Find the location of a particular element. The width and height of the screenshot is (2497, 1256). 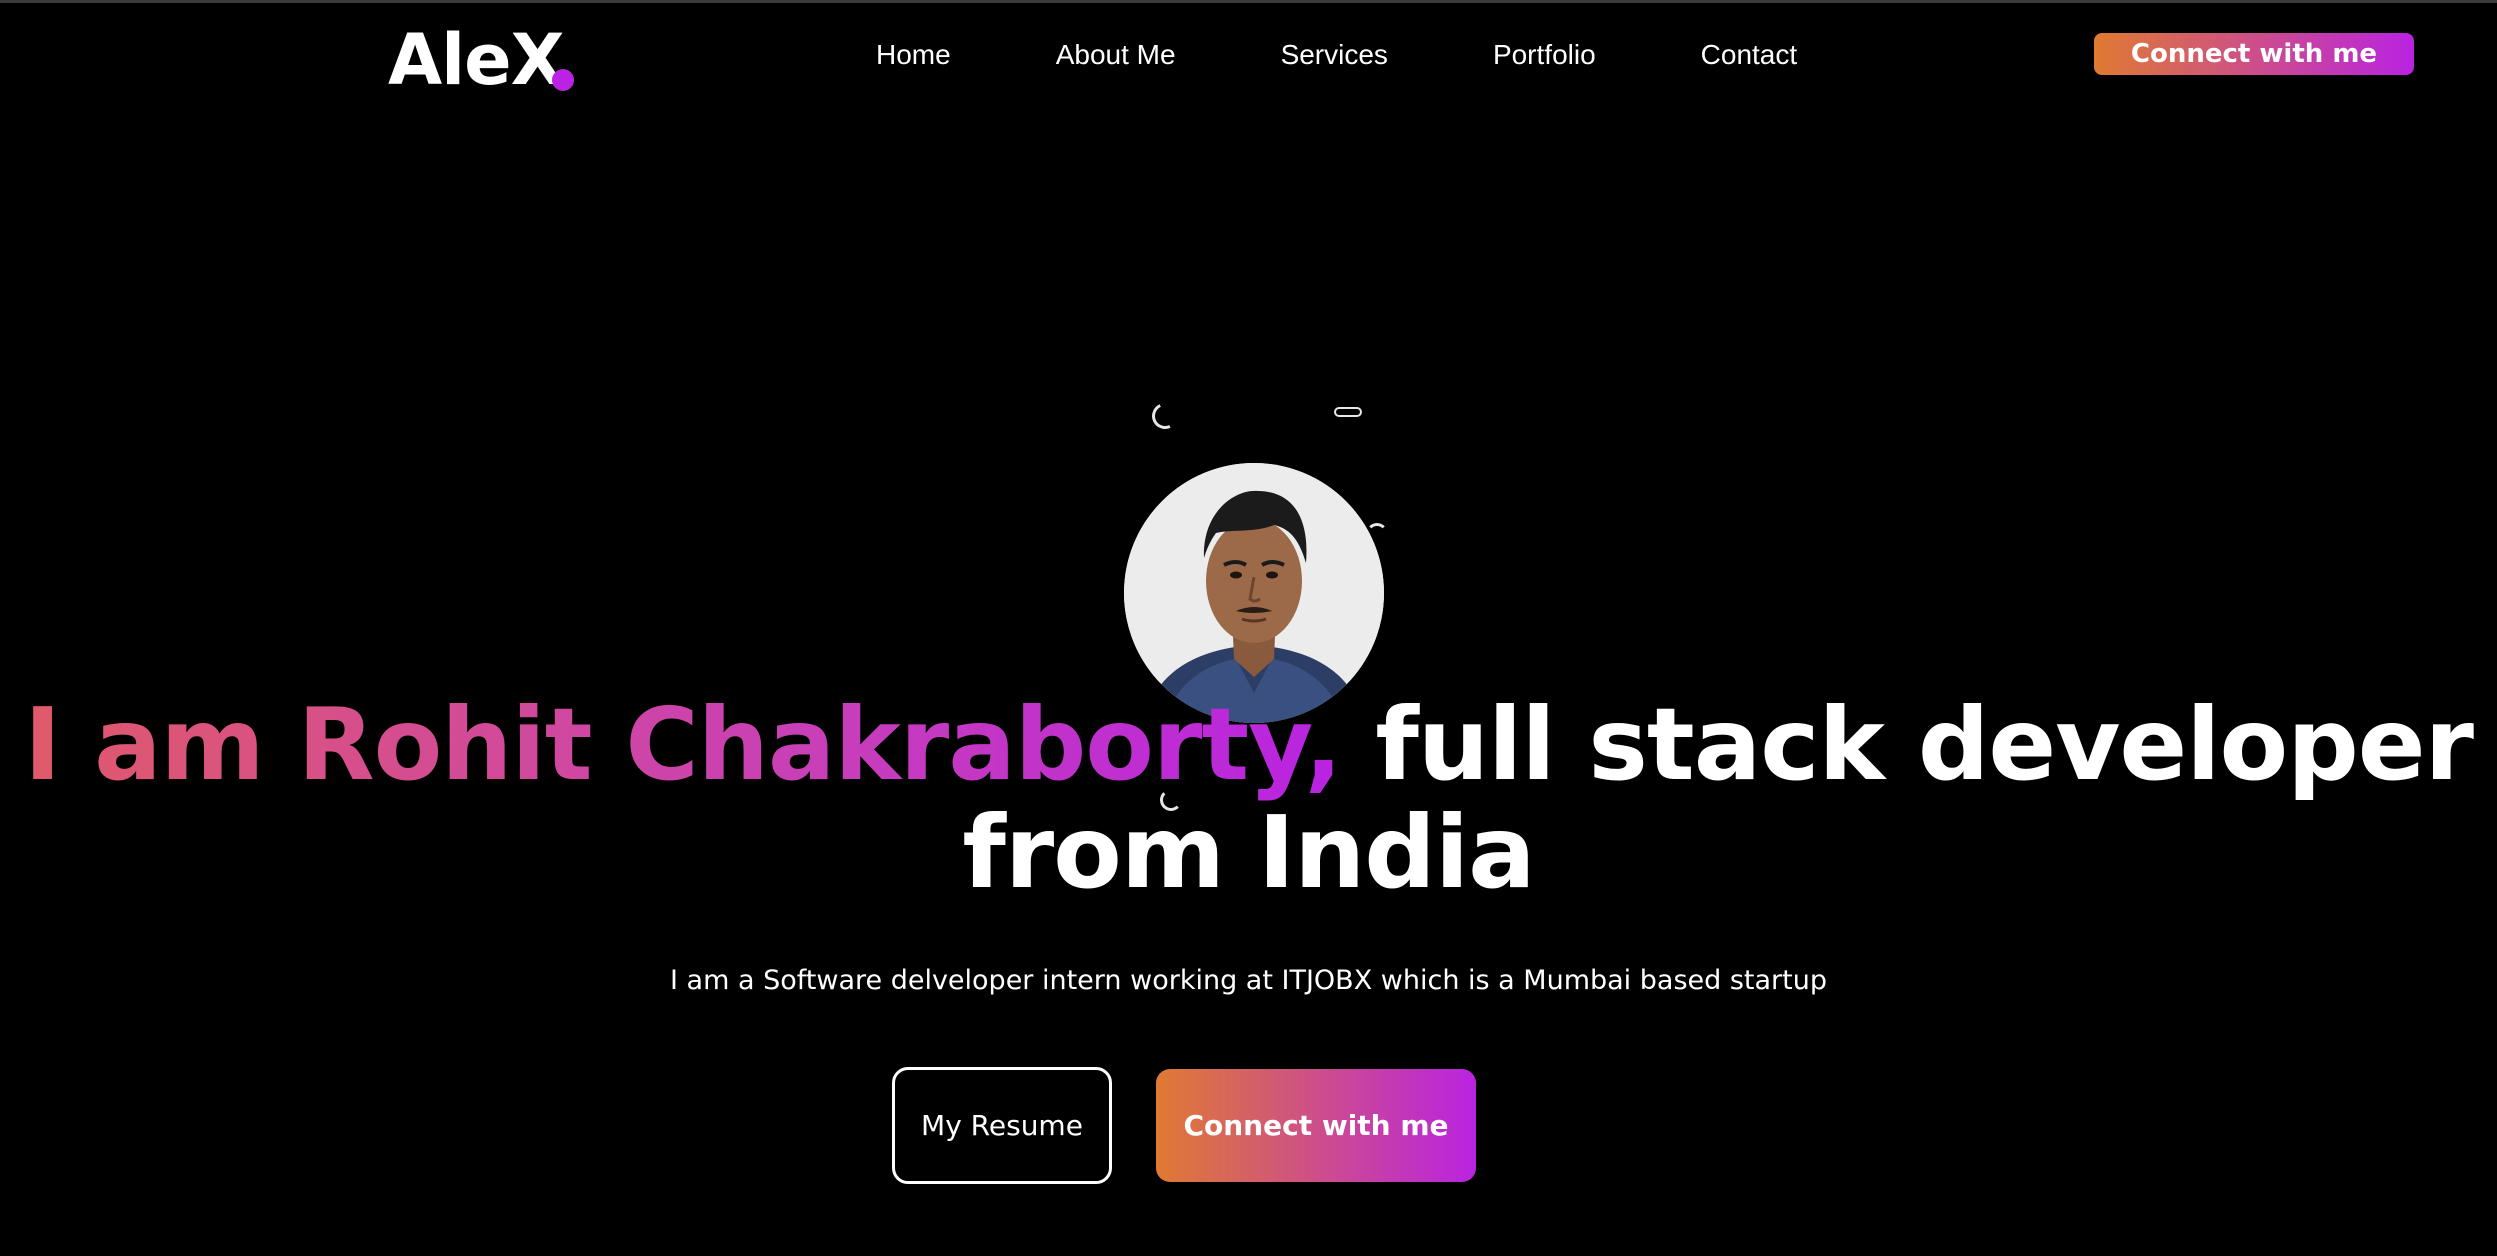

logo: AleX is located at coordinates (481, 55).